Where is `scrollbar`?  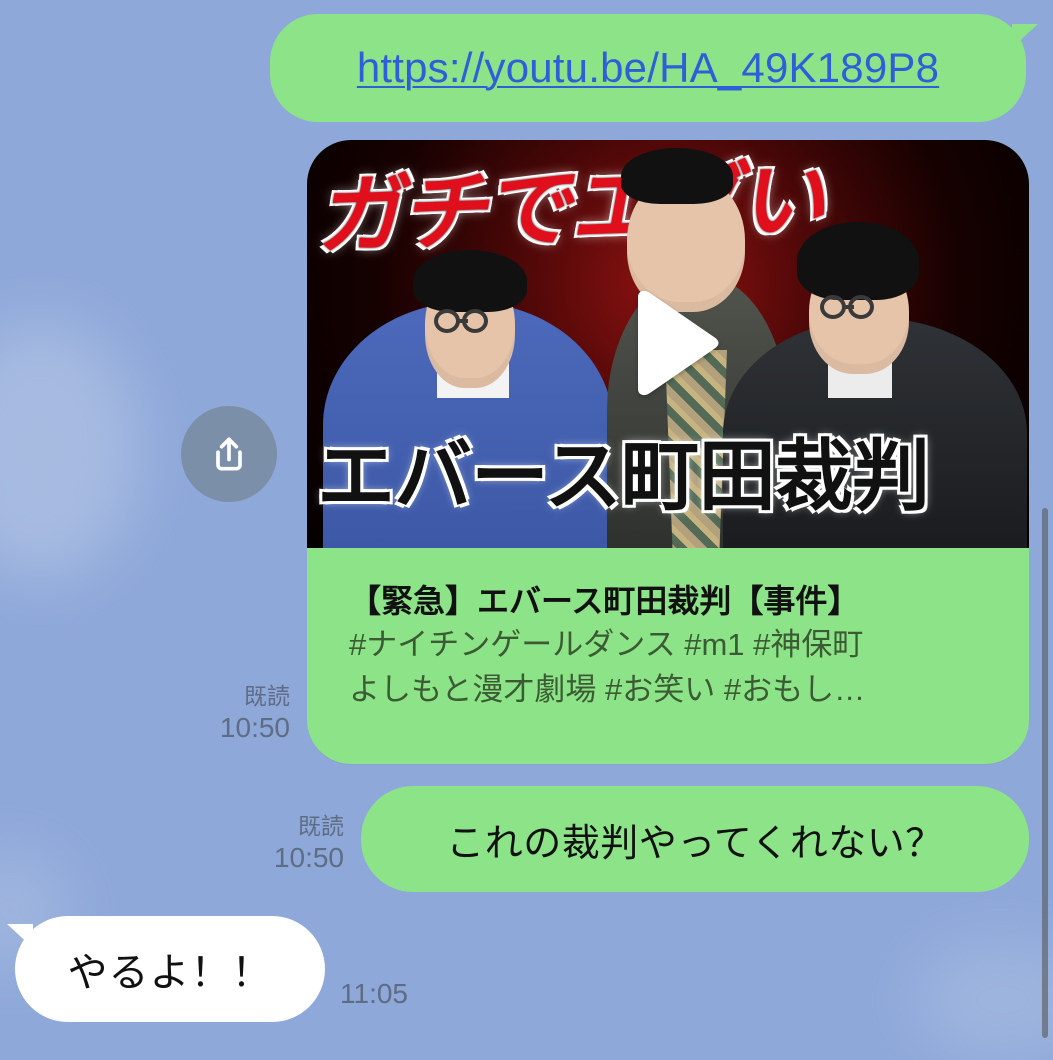
scrollbar is located at coordinates (1045, 773).